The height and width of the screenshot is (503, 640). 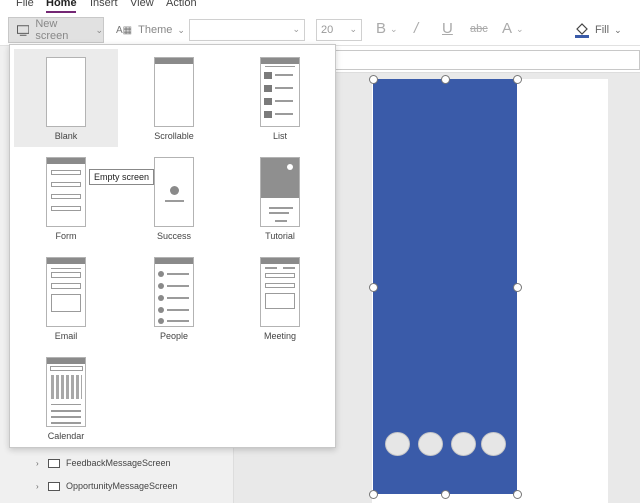 What do you see at coordinates (104, 4) in the screenshot?
I see `menu-insert: Insert` at bounding box center [104, 4].